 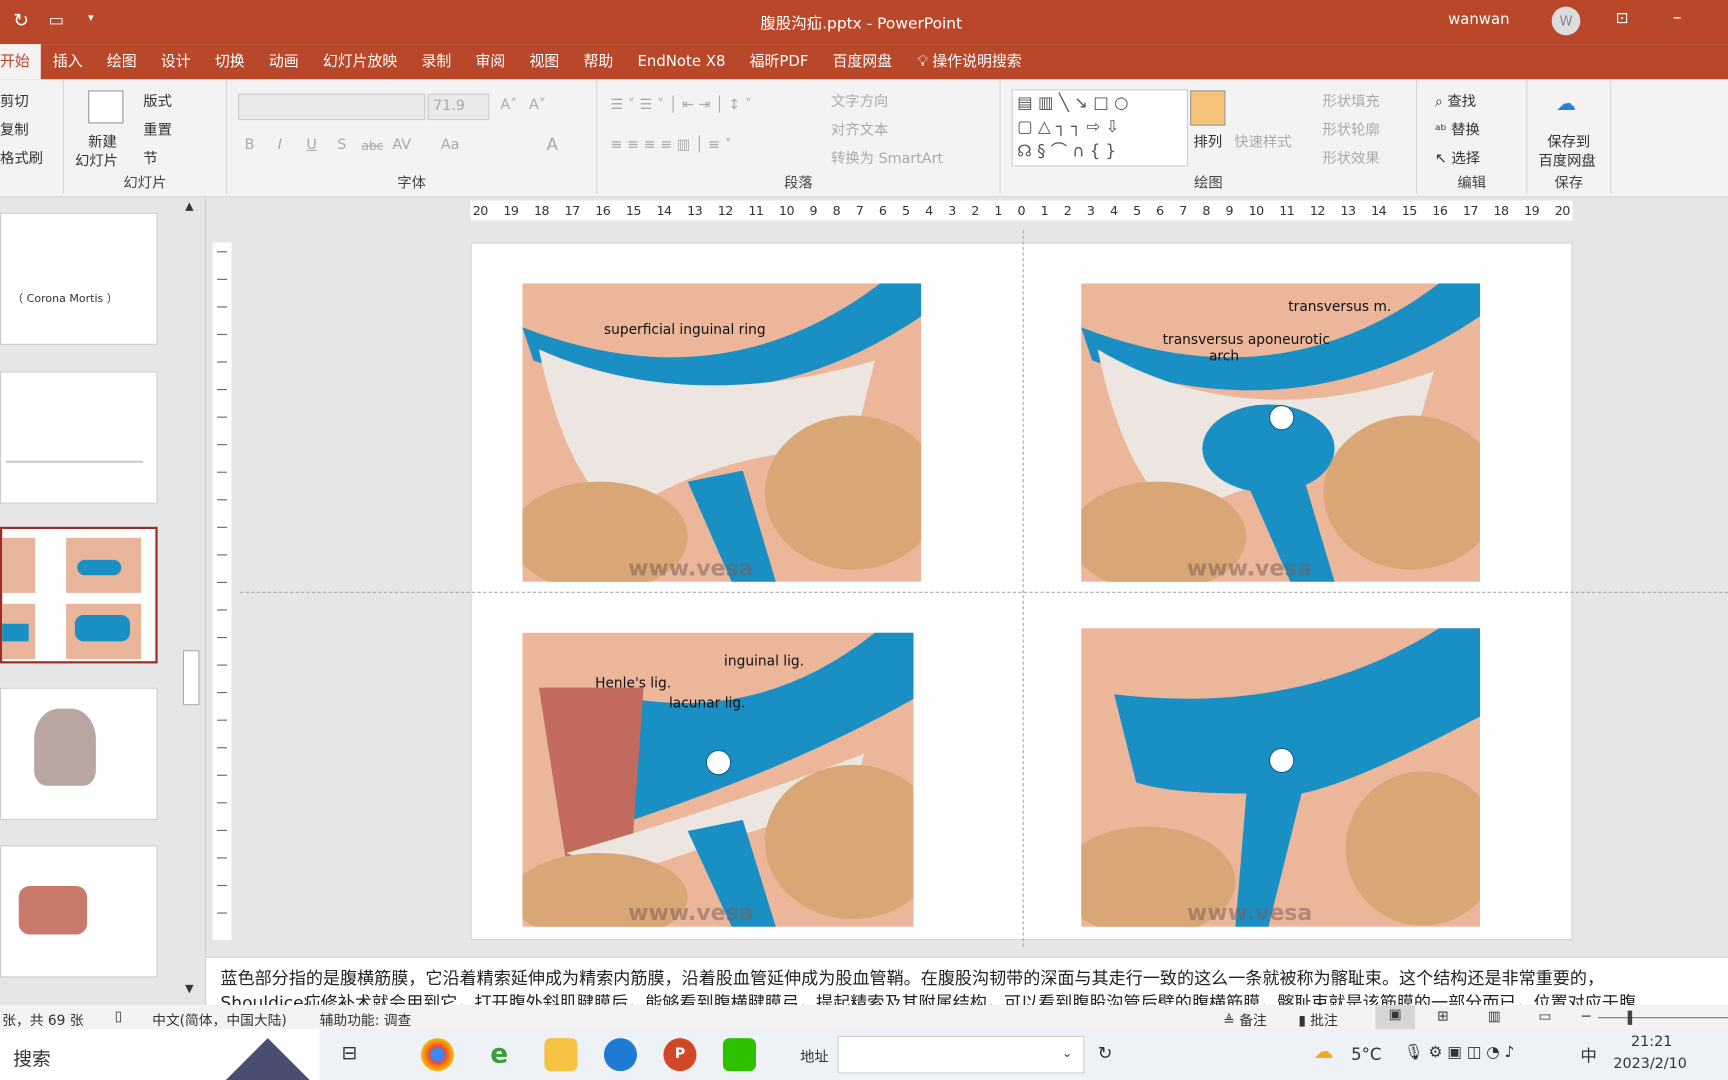 What do you see at coordinates (458, 107) in the screenshot?
I see `font-size-input: 71.9` at bounding box center [458, 107].